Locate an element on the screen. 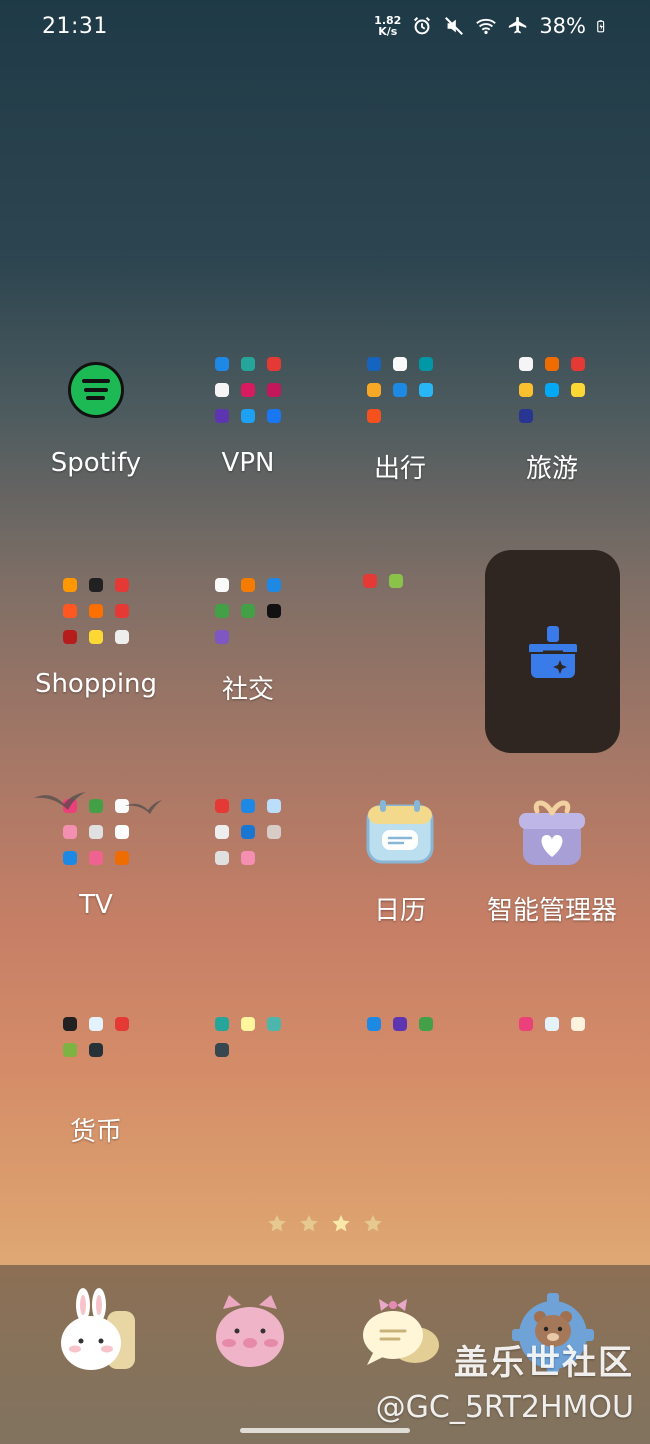  calendar-icon is located at coordinates (400, 832).